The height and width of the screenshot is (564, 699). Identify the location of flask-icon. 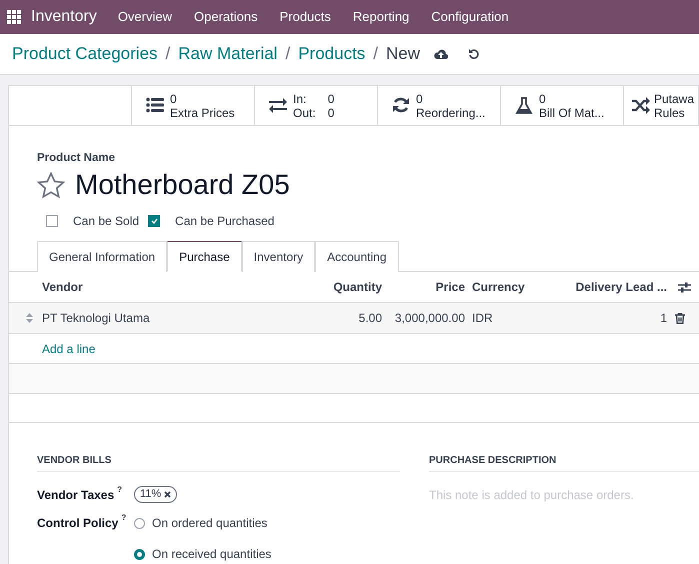
(524, 105).